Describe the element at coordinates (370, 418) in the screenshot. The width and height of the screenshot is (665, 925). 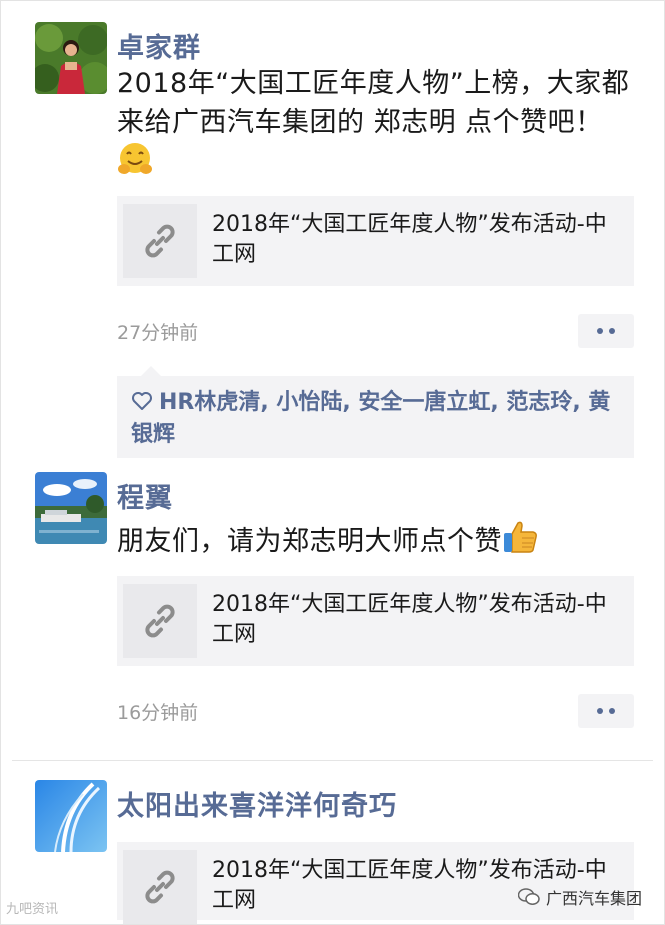
I see `likes-names: HR林虎清, 小怡陆, 安全一唐立虹, 范志玲, 黄银辉` at that location.